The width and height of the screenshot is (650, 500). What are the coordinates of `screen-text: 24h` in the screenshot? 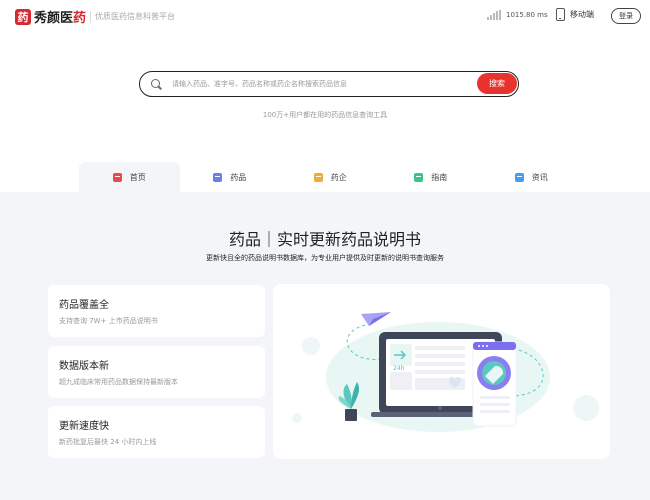 It's located at (399, 368).